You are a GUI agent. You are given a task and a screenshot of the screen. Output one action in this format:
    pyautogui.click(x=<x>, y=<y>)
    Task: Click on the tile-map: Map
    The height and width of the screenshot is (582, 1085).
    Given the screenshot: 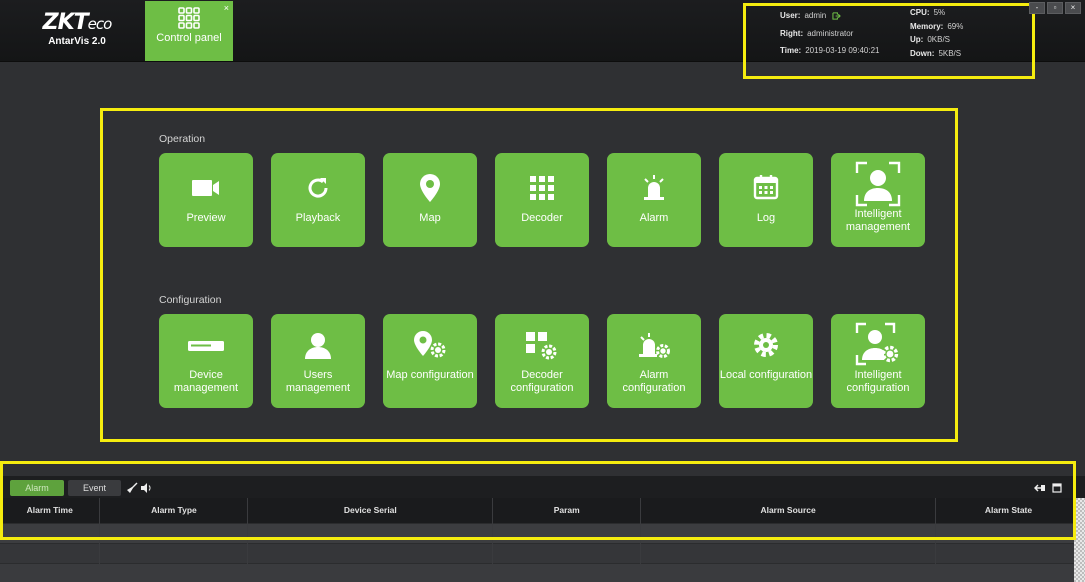 What is the action you would take?
    pyautogui.click(x=430, y=200)
    